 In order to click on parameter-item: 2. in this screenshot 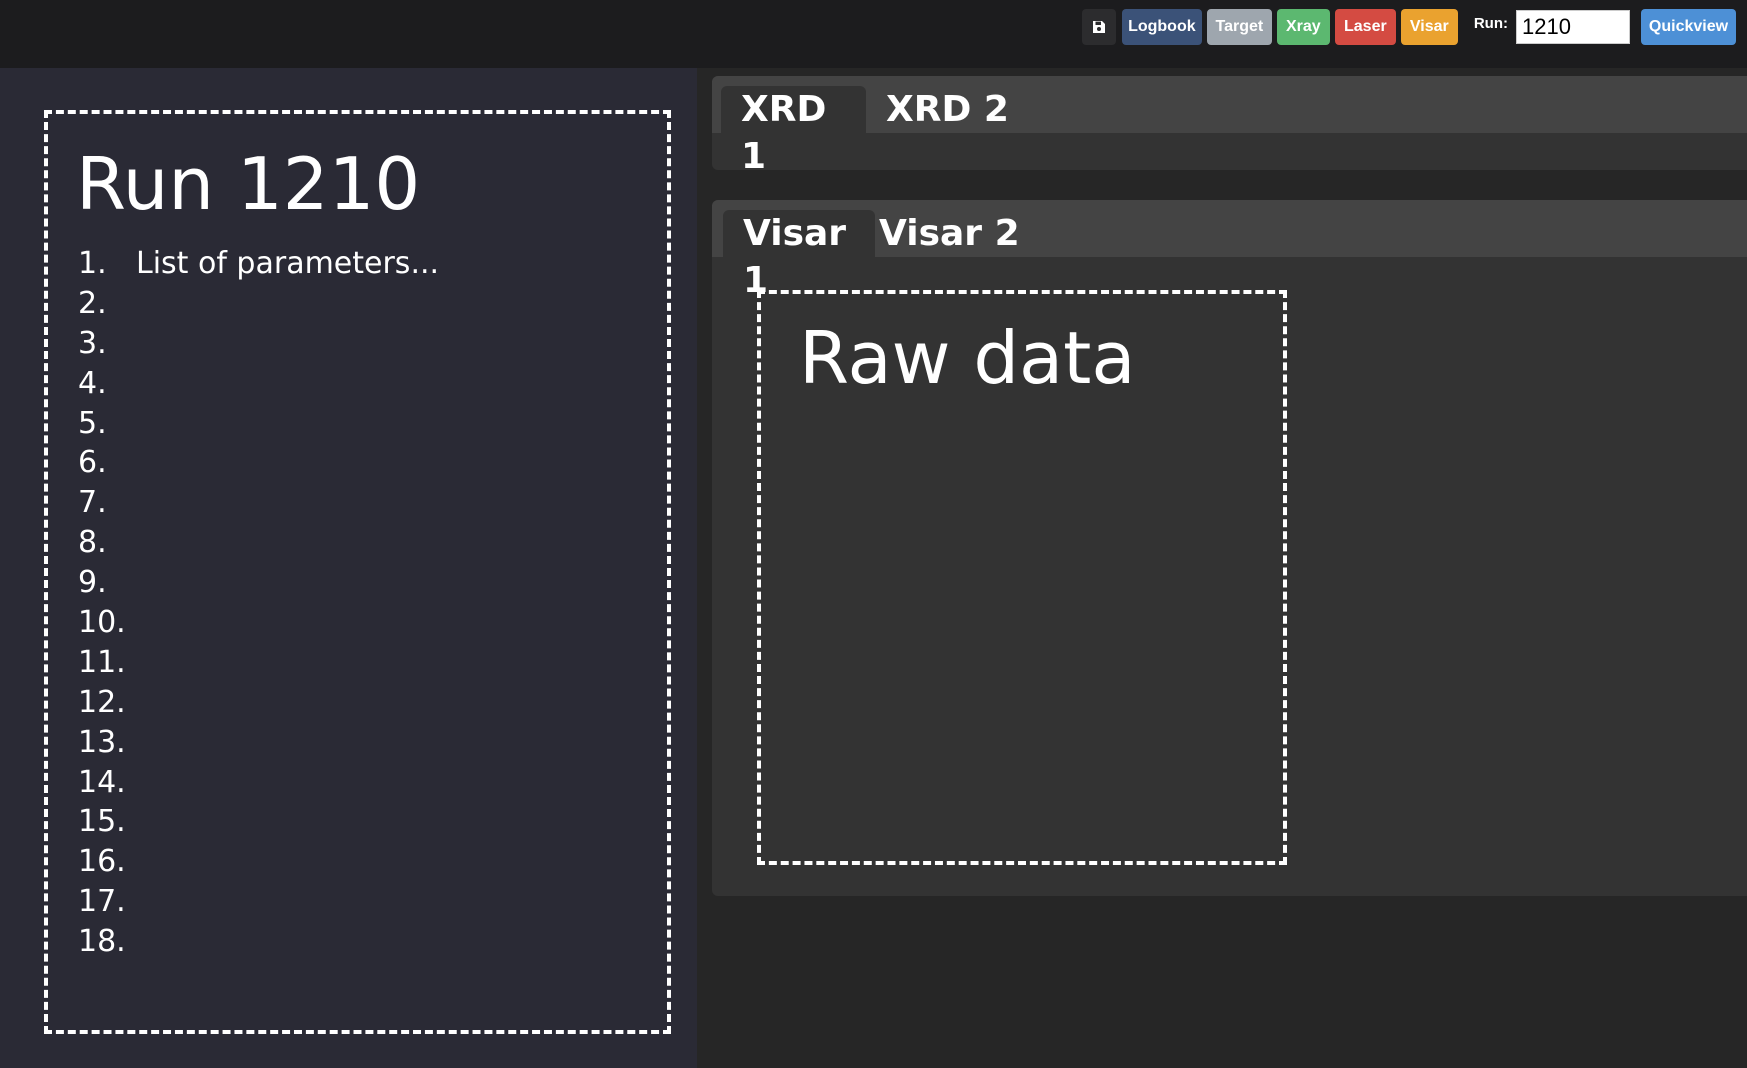, I will do `click(258, 304)`.